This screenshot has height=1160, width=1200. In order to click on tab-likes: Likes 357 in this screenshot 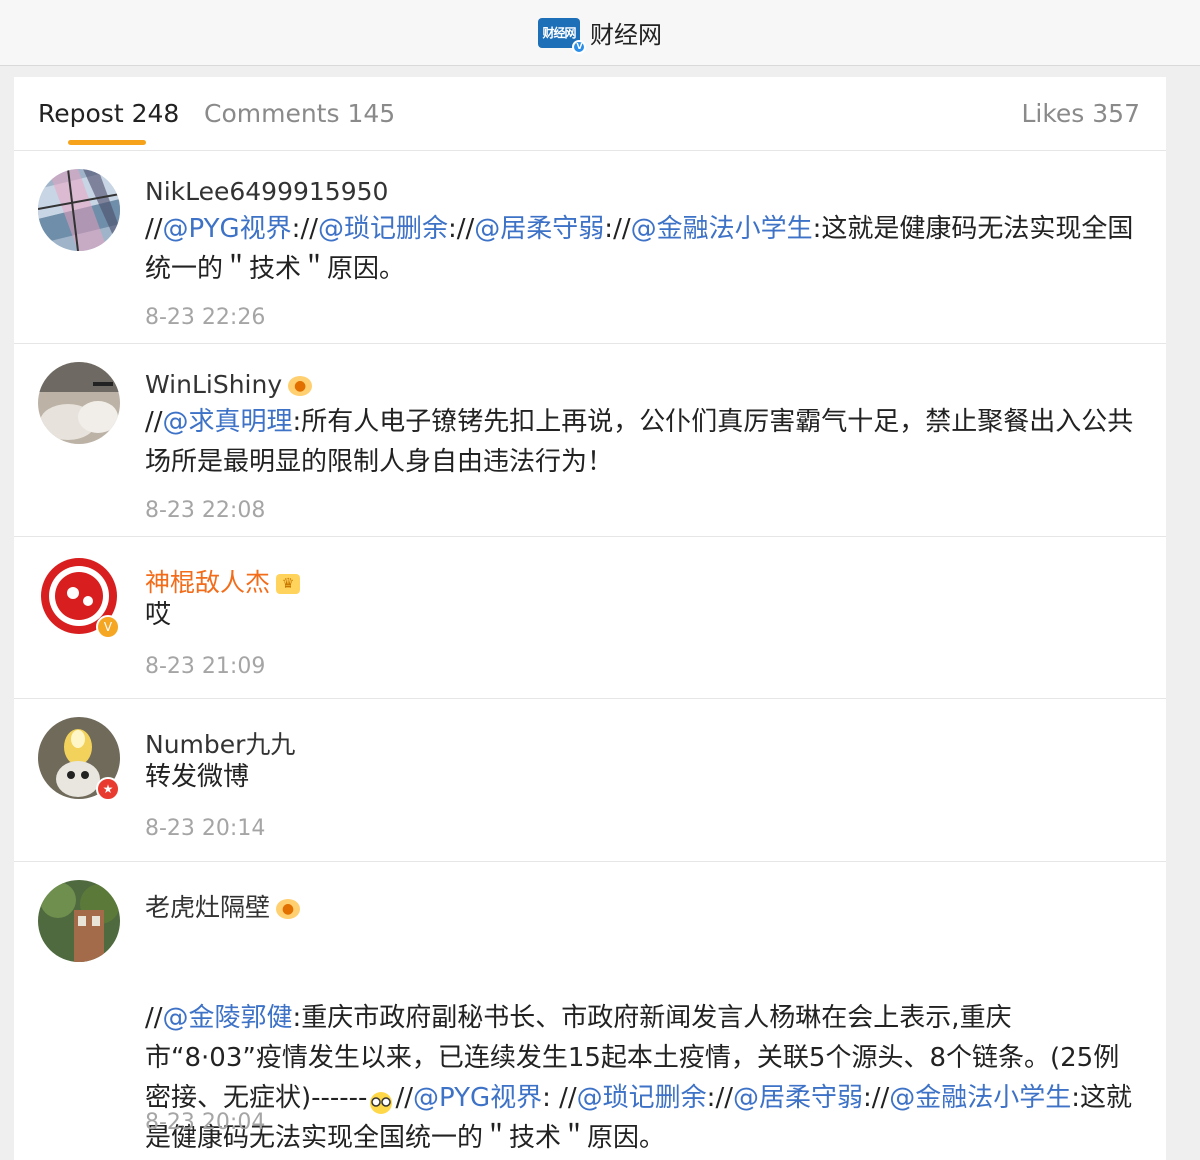, I will do `click(1080, 113)`.